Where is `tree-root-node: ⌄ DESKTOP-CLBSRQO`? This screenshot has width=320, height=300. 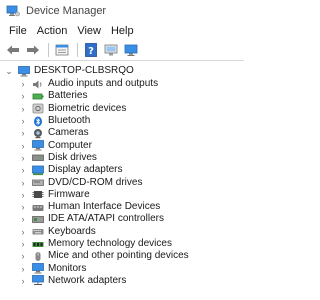 tree-root-node: ⌄ DESKTOP-CLBSRQO is located at coordinates (122, 71).